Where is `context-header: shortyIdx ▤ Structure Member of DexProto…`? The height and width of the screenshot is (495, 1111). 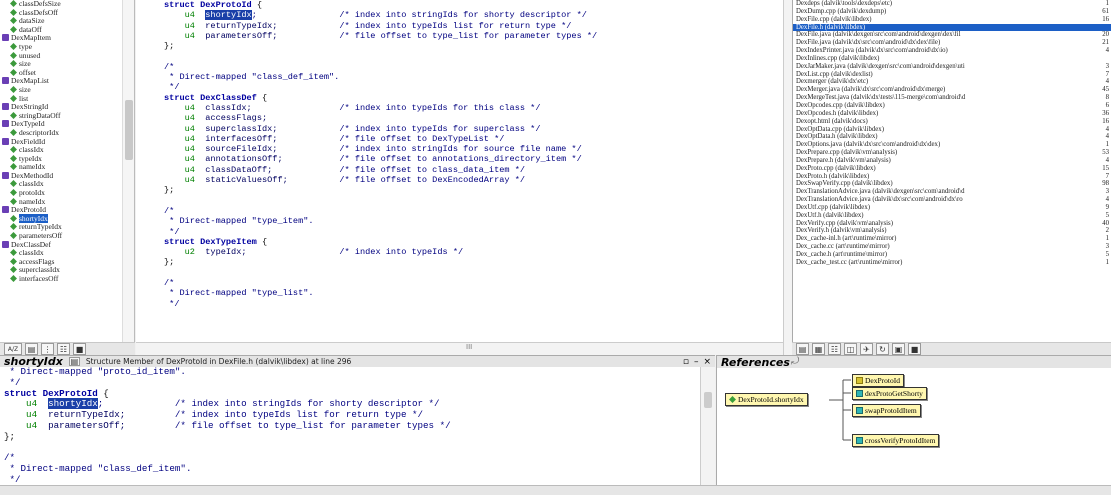
context-header: shortyIdx ▤ Structure Member of DexProto… is located at coordinates (357, 361).